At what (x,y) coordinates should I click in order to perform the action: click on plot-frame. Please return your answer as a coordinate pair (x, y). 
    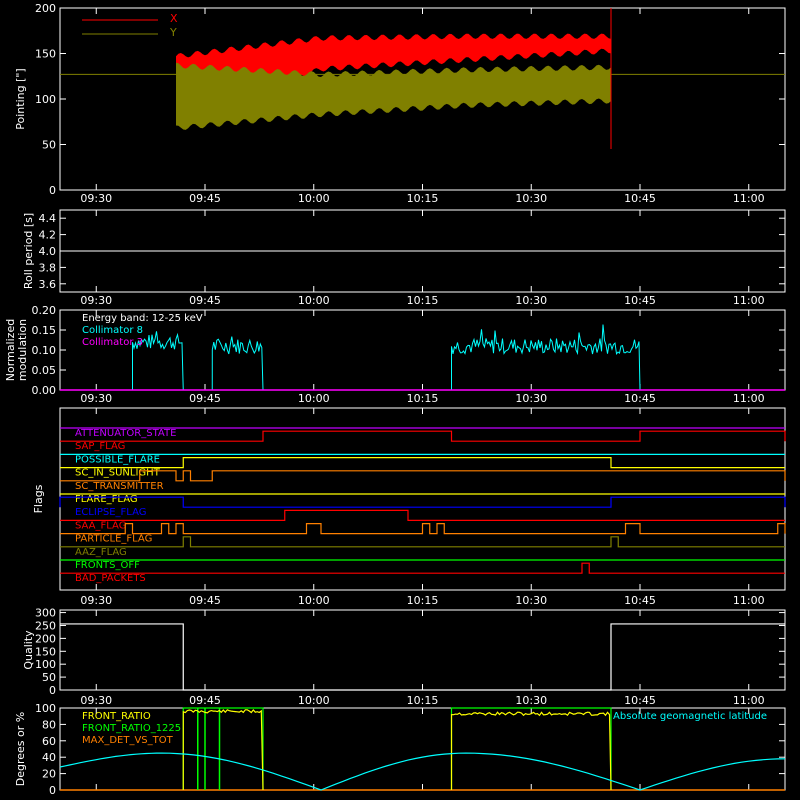
    Looking at the image, I should click on (422, 650).